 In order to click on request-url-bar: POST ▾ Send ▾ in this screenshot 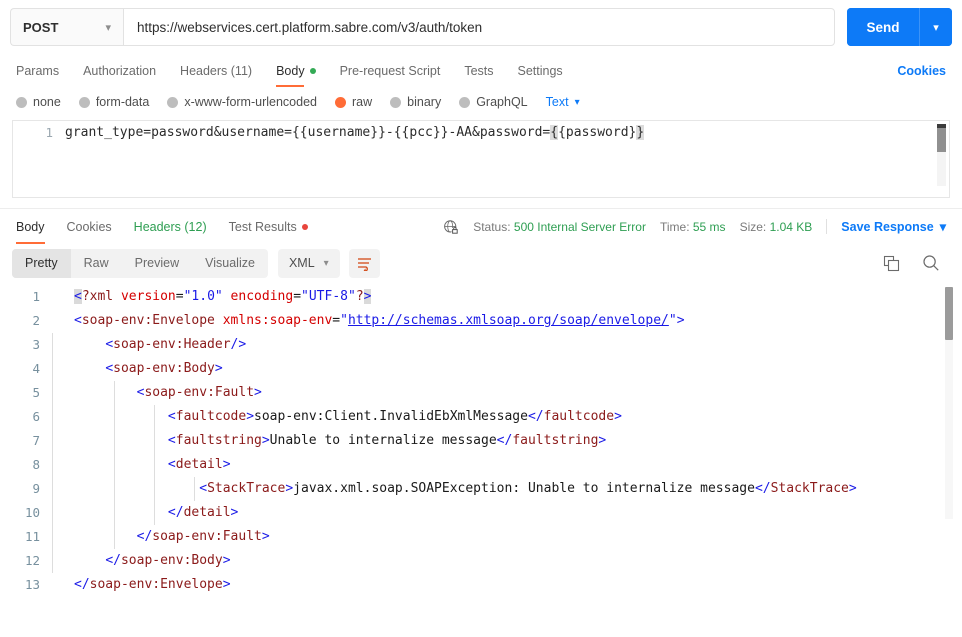, I will do `click(481, 27)`.